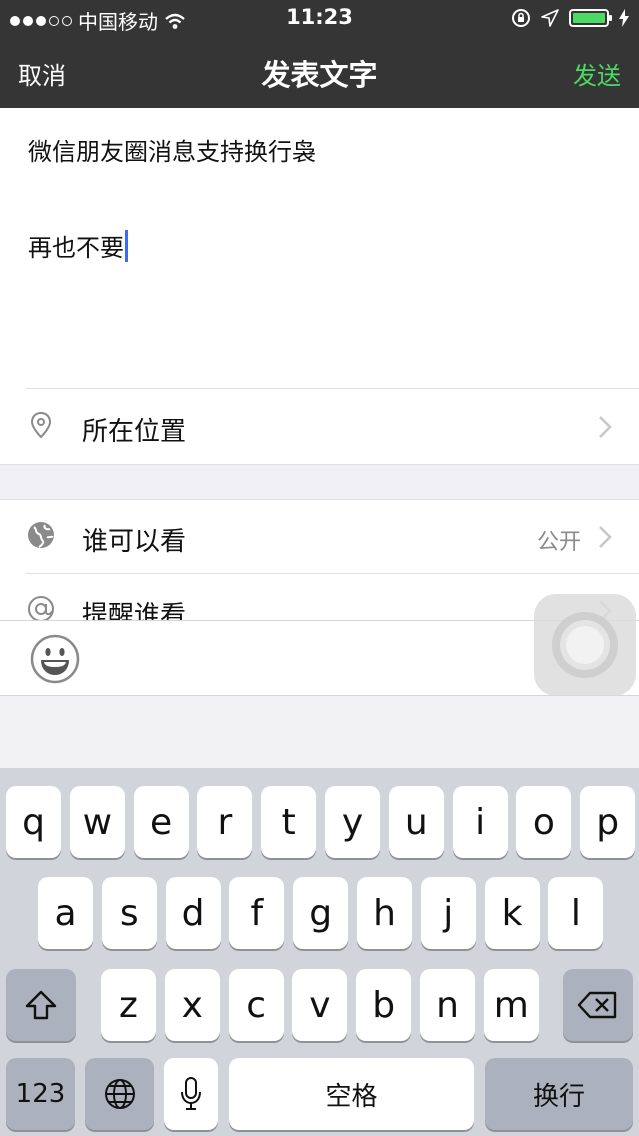 The height and width of the screenshot is (1136, 639). Describe the element at coordinates (225, 822) in the screenshot. I see `key-r: r` at that location.